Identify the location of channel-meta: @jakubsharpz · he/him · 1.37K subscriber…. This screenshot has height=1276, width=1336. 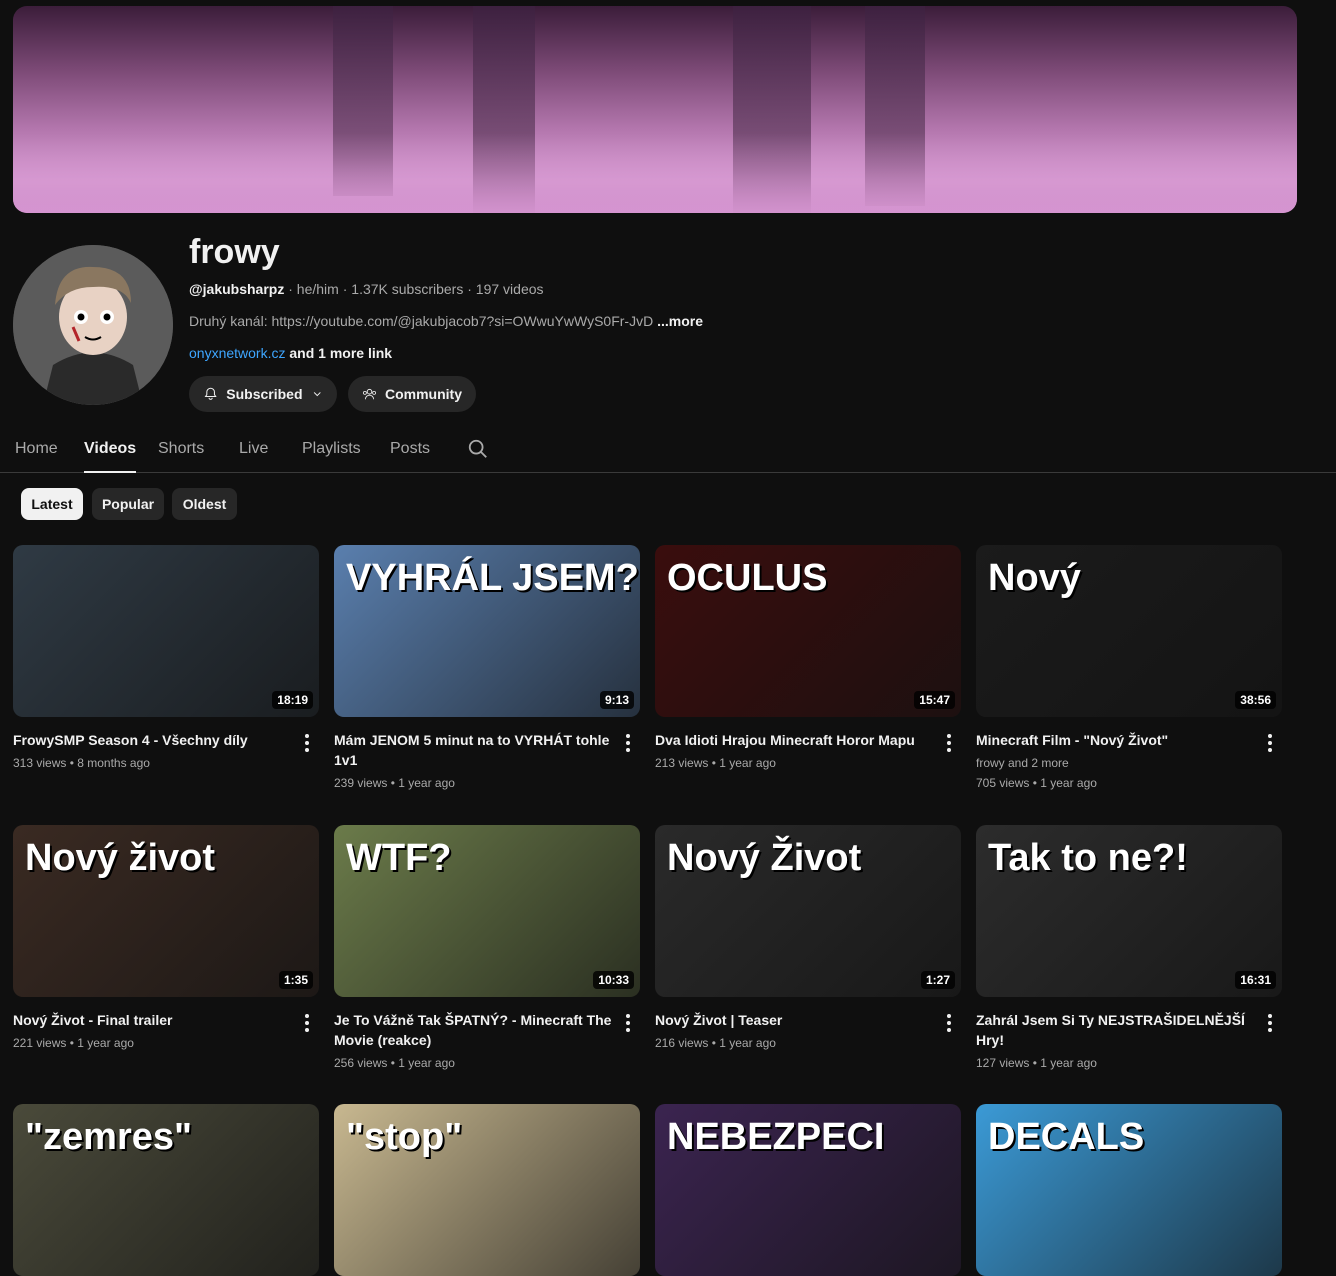
(366, 289).